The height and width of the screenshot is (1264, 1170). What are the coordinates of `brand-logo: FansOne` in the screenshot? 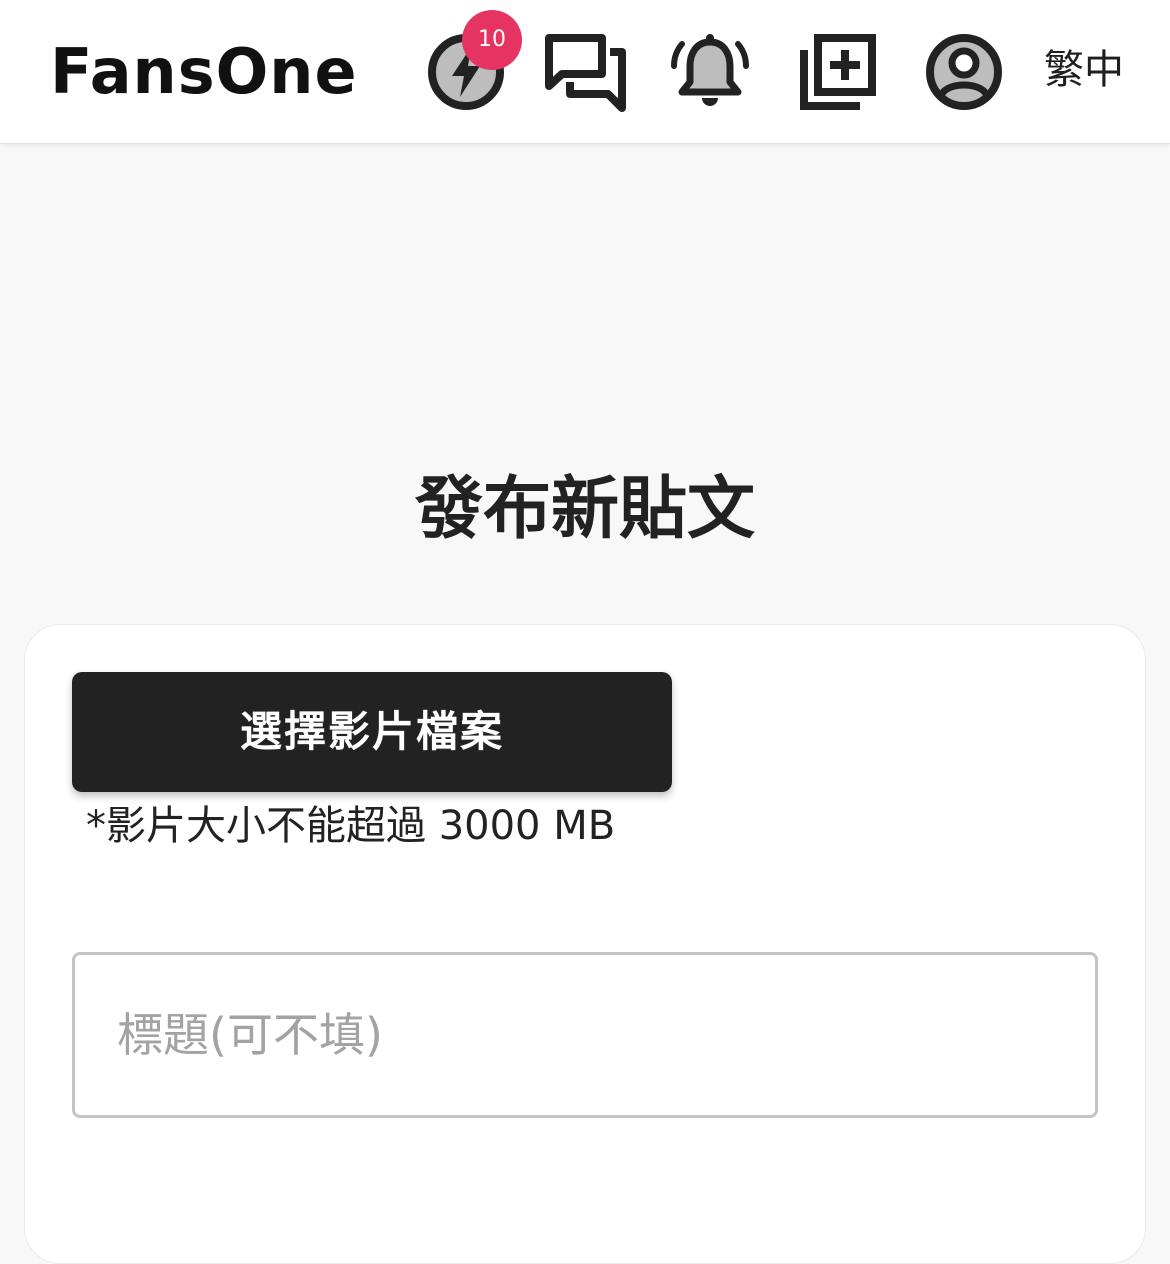 It's located at (204, 72).